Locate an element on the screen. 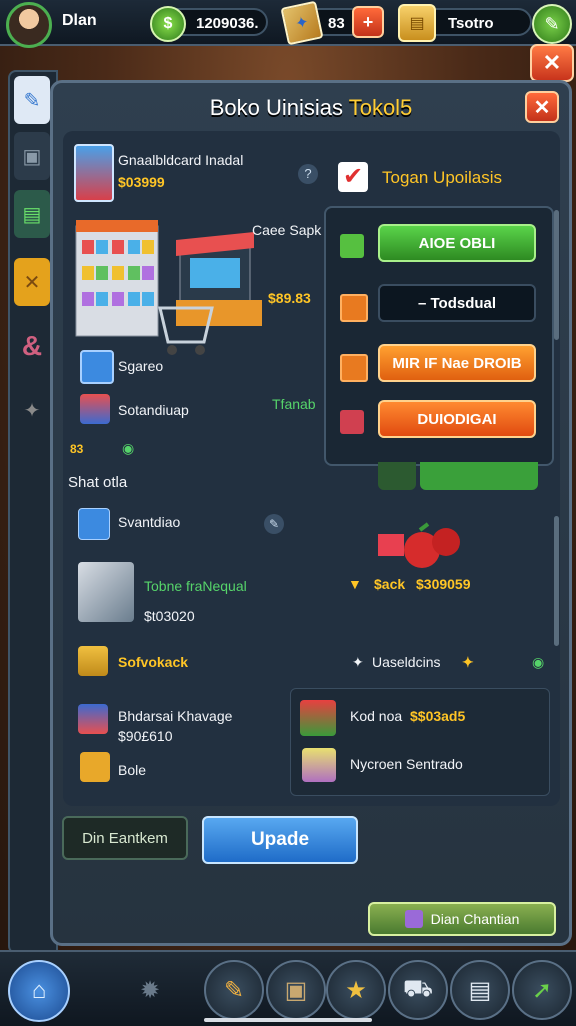 The image size is (576, 1026). paint-icon: ✎ is located at coordinates (32, 100).